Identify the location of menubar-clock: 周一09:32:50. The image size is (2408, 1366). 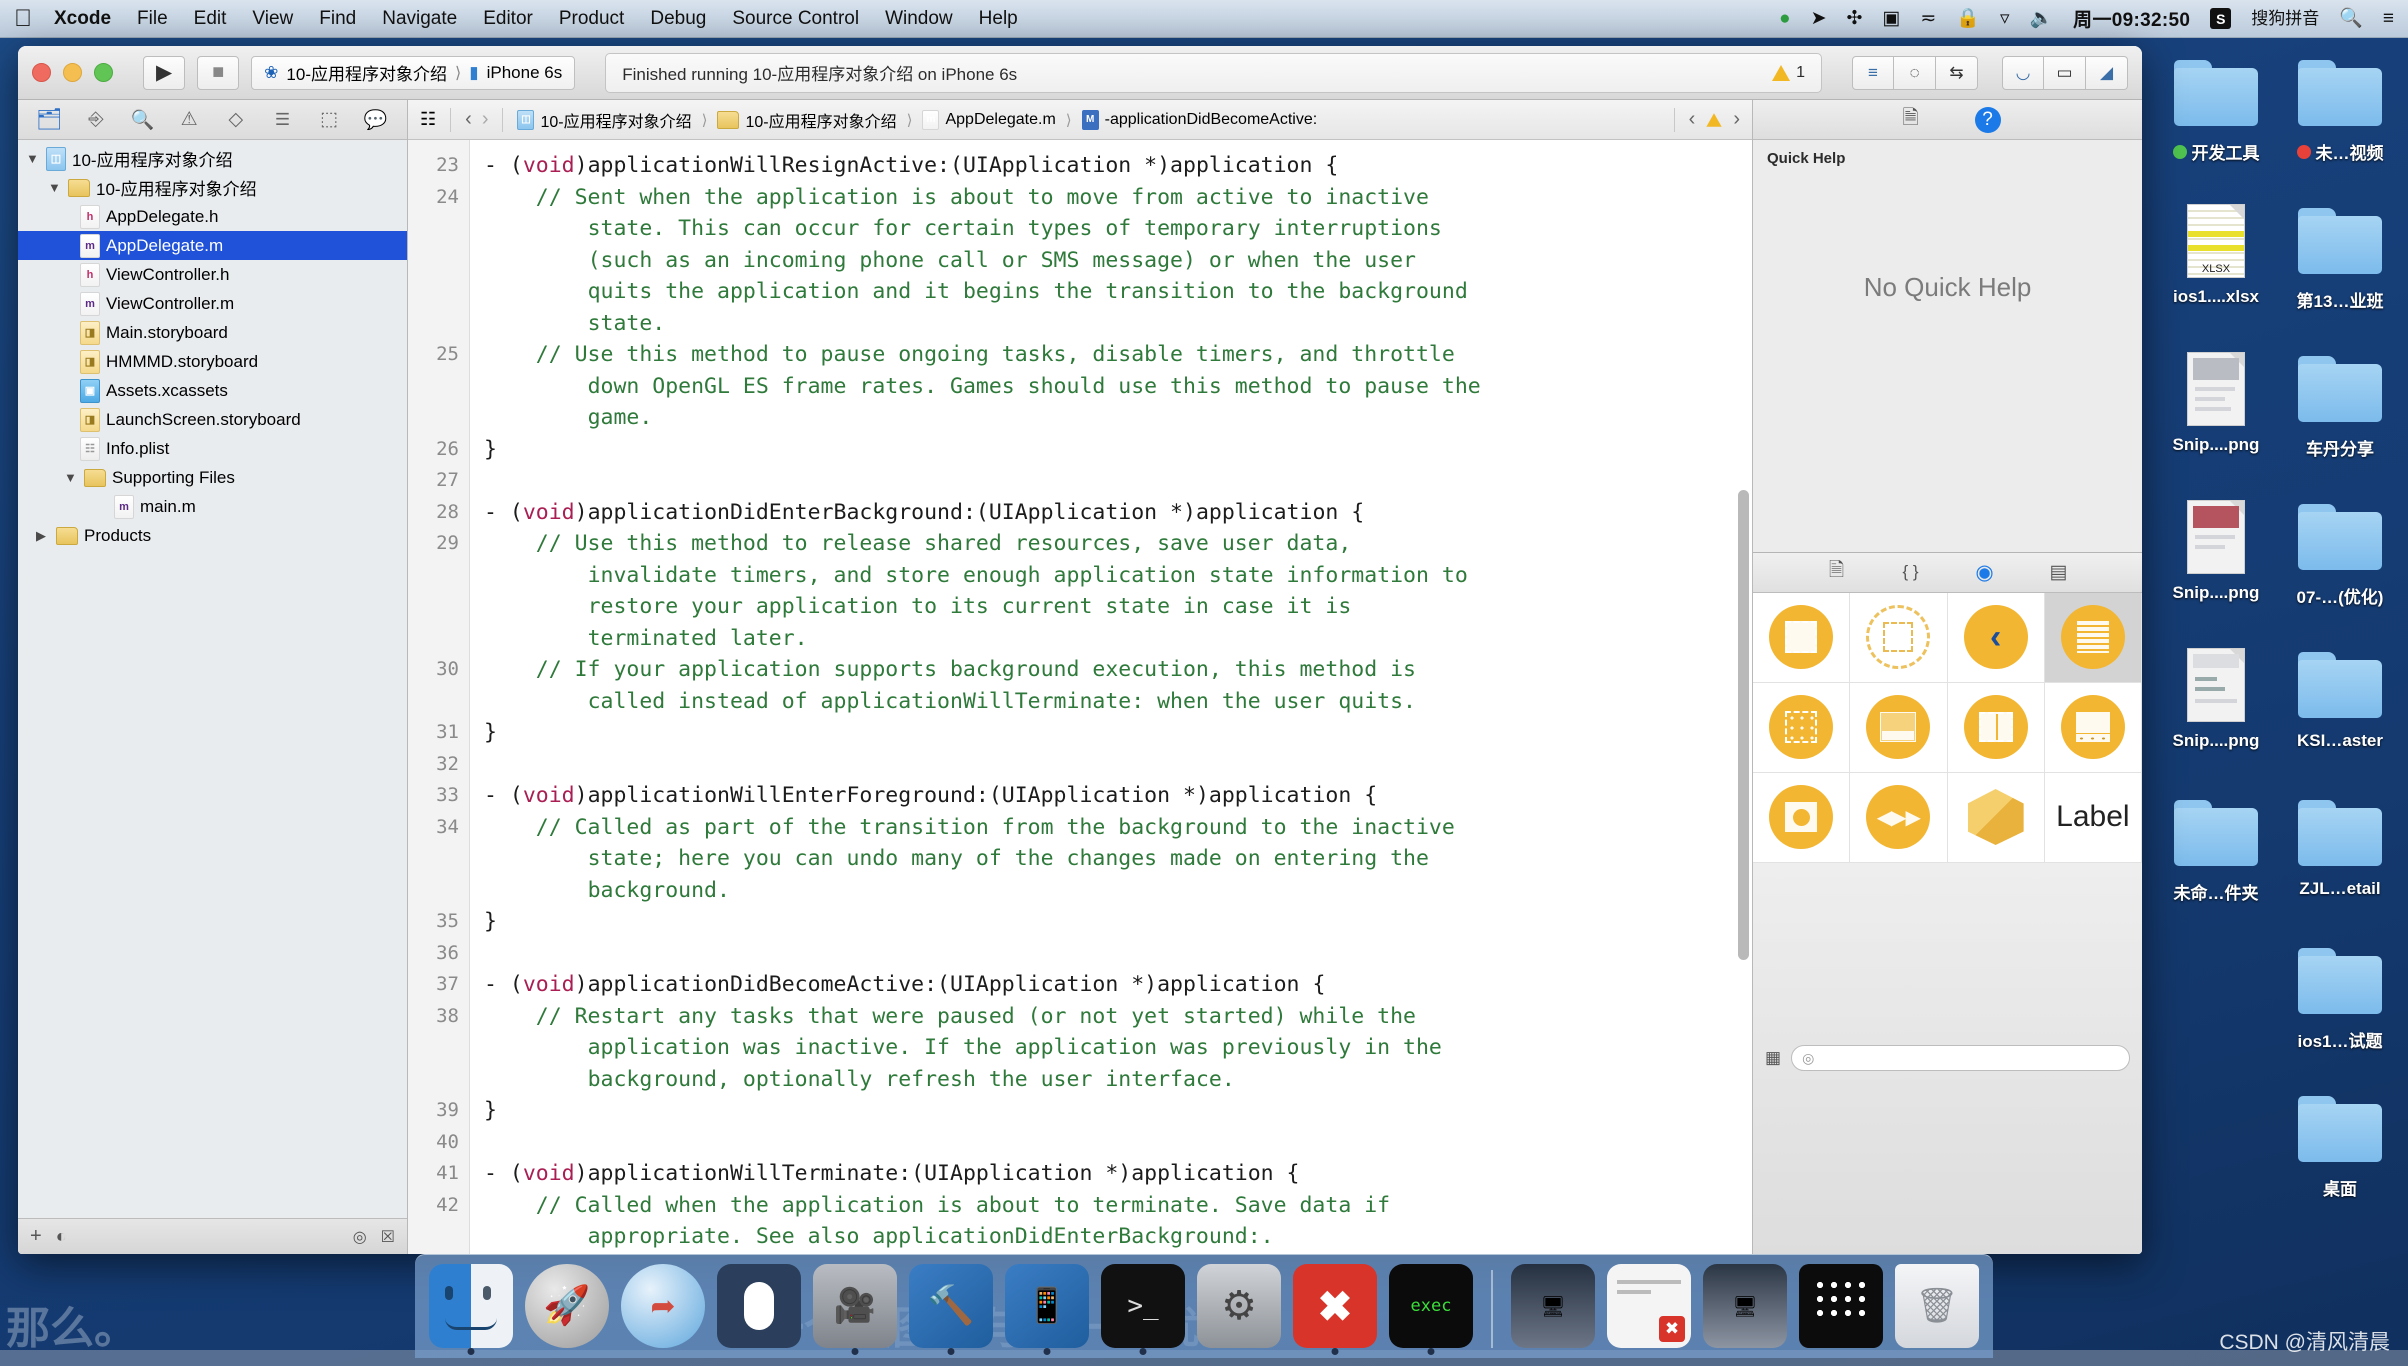
(2131, 18).